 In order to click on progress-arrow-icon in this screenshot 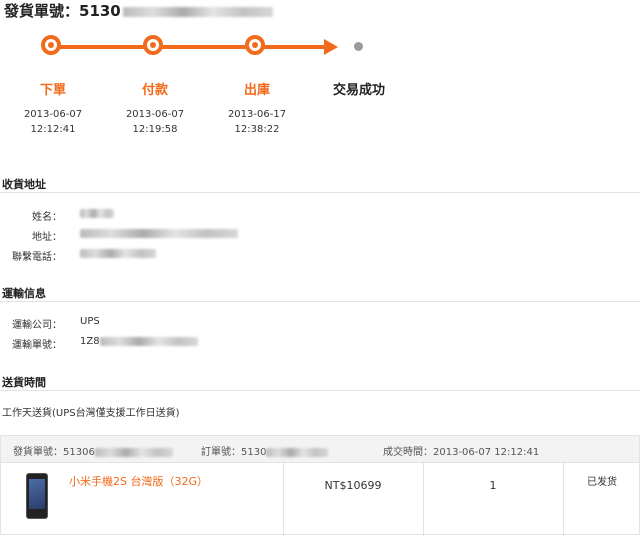, I will do `click(331, 47)`.